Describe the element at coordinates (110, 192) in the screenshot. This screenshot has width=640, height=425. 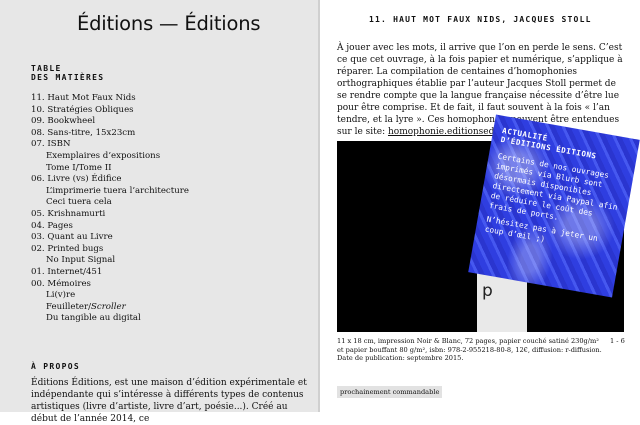
I see `toc-subitem: L’imprimerie tuera l’architecture` at that location.